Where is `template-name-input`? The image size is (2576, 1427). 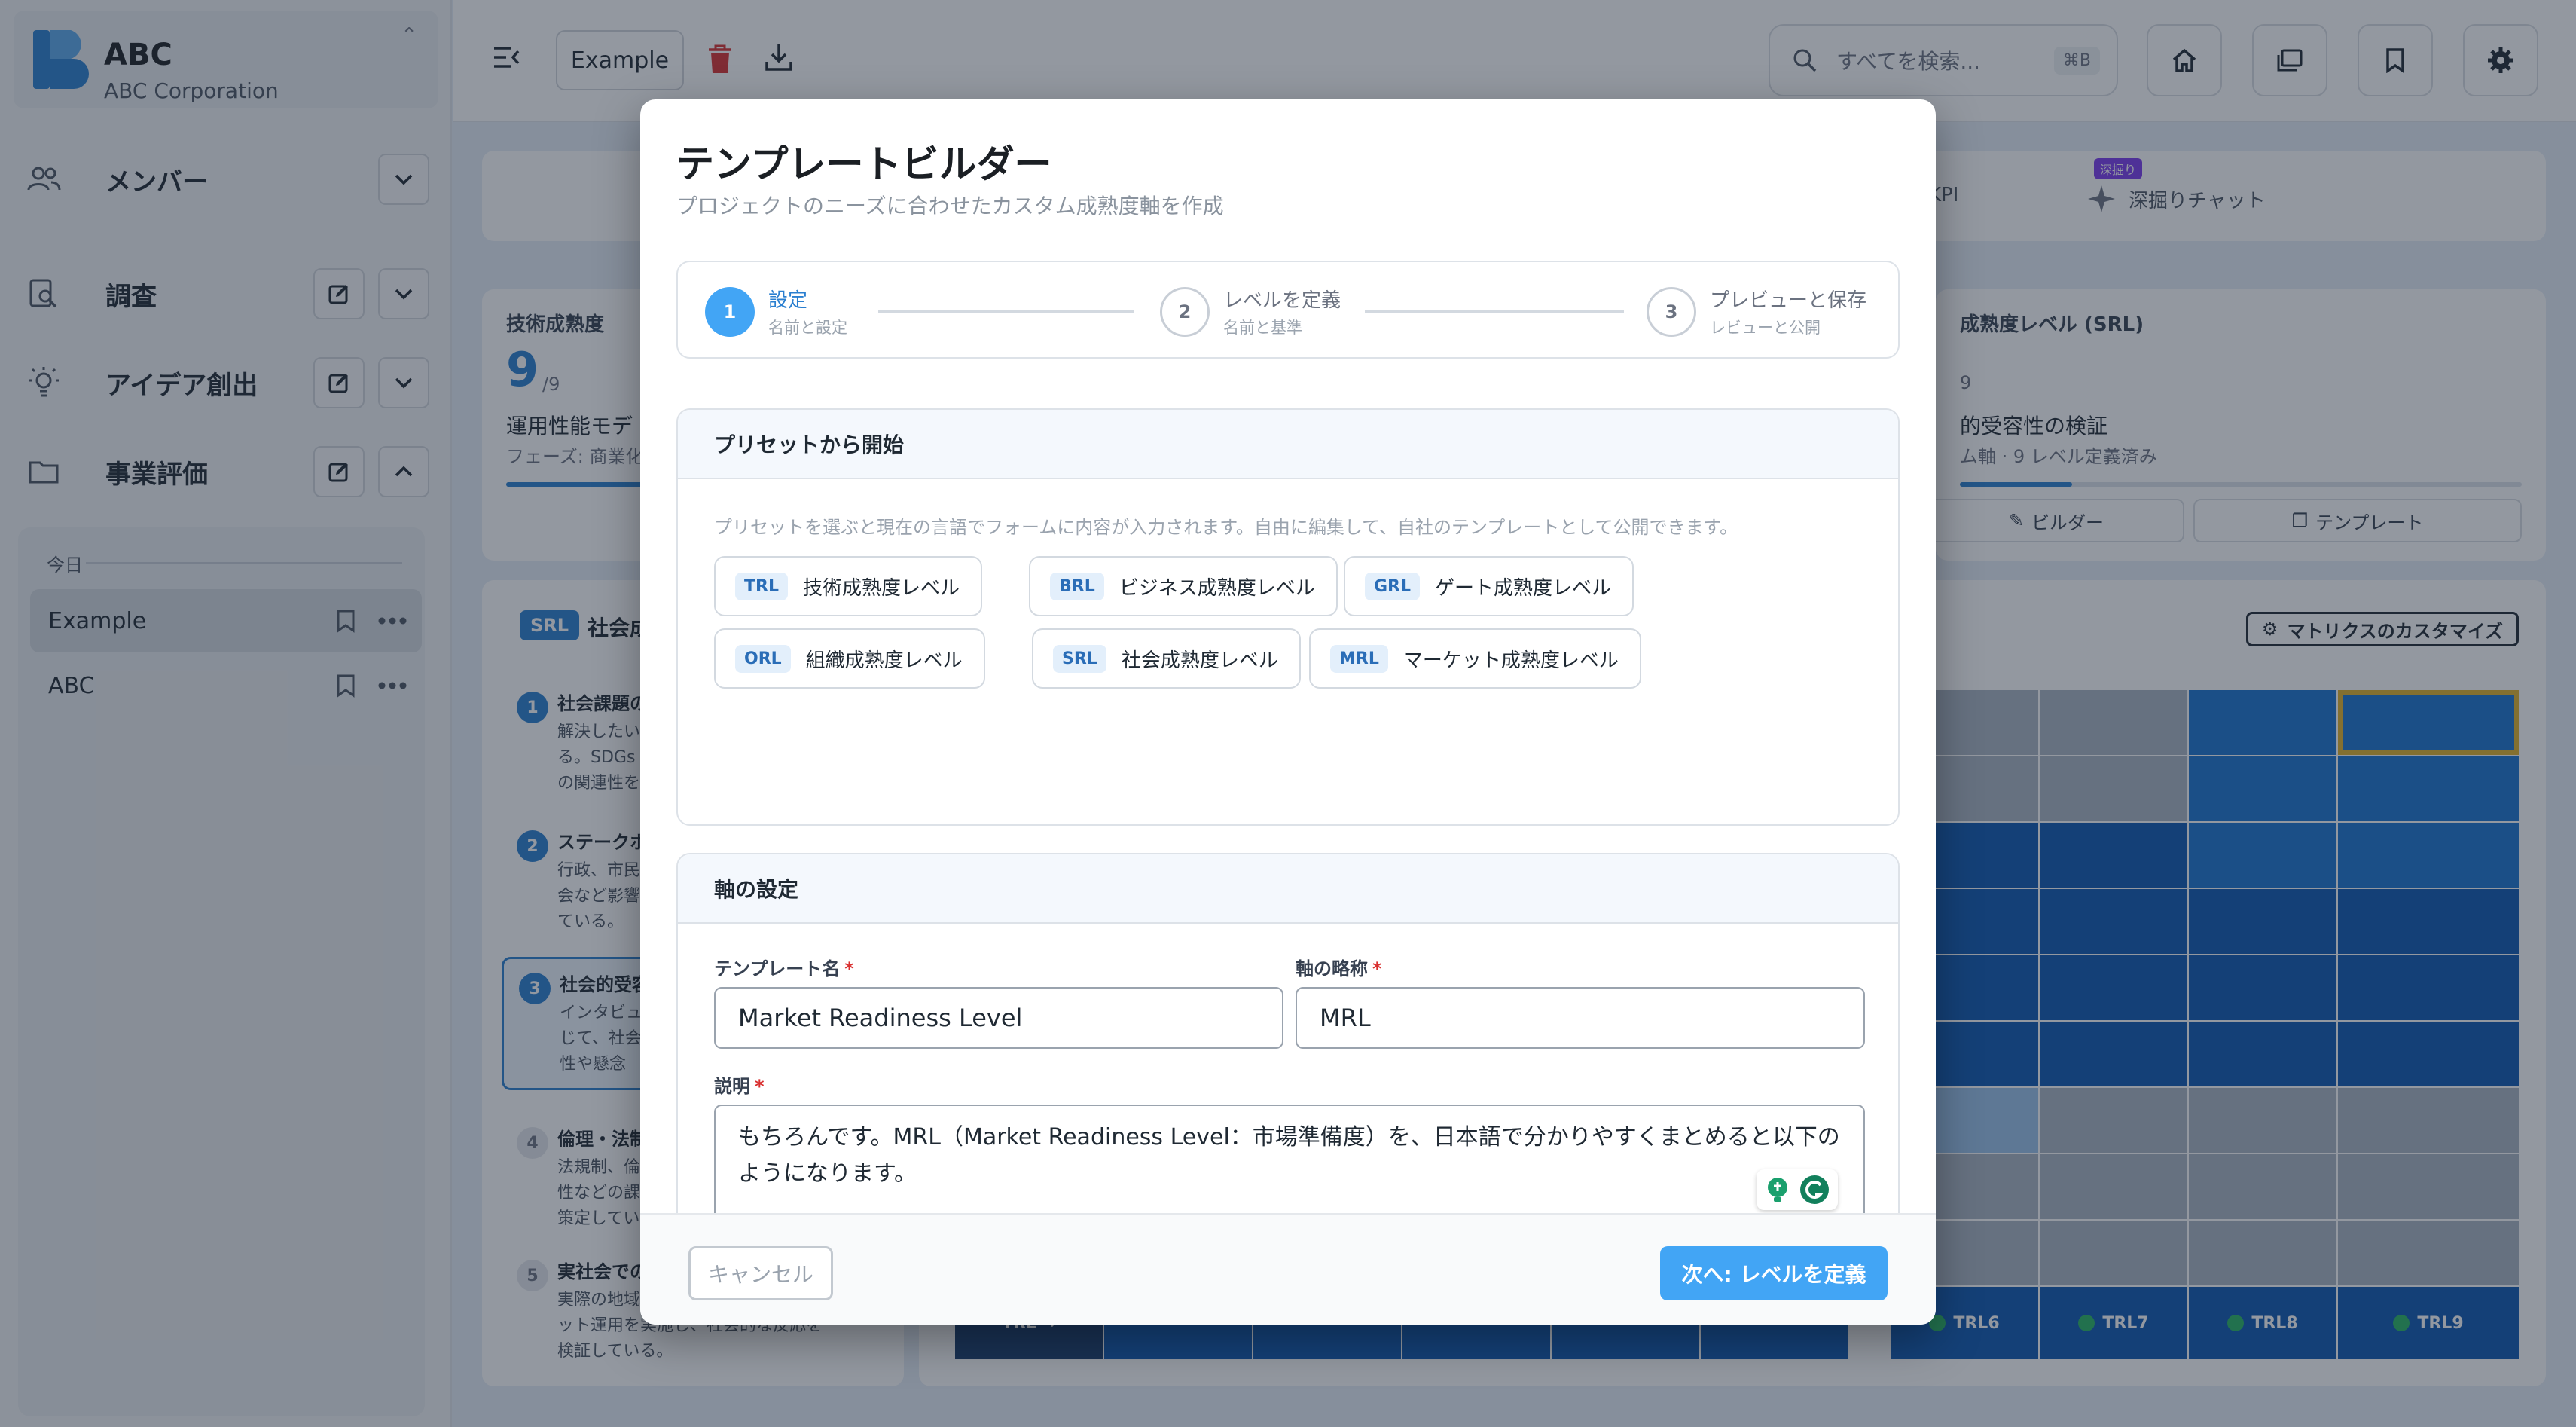 template-name-input is located at coordinates (999, 1018).